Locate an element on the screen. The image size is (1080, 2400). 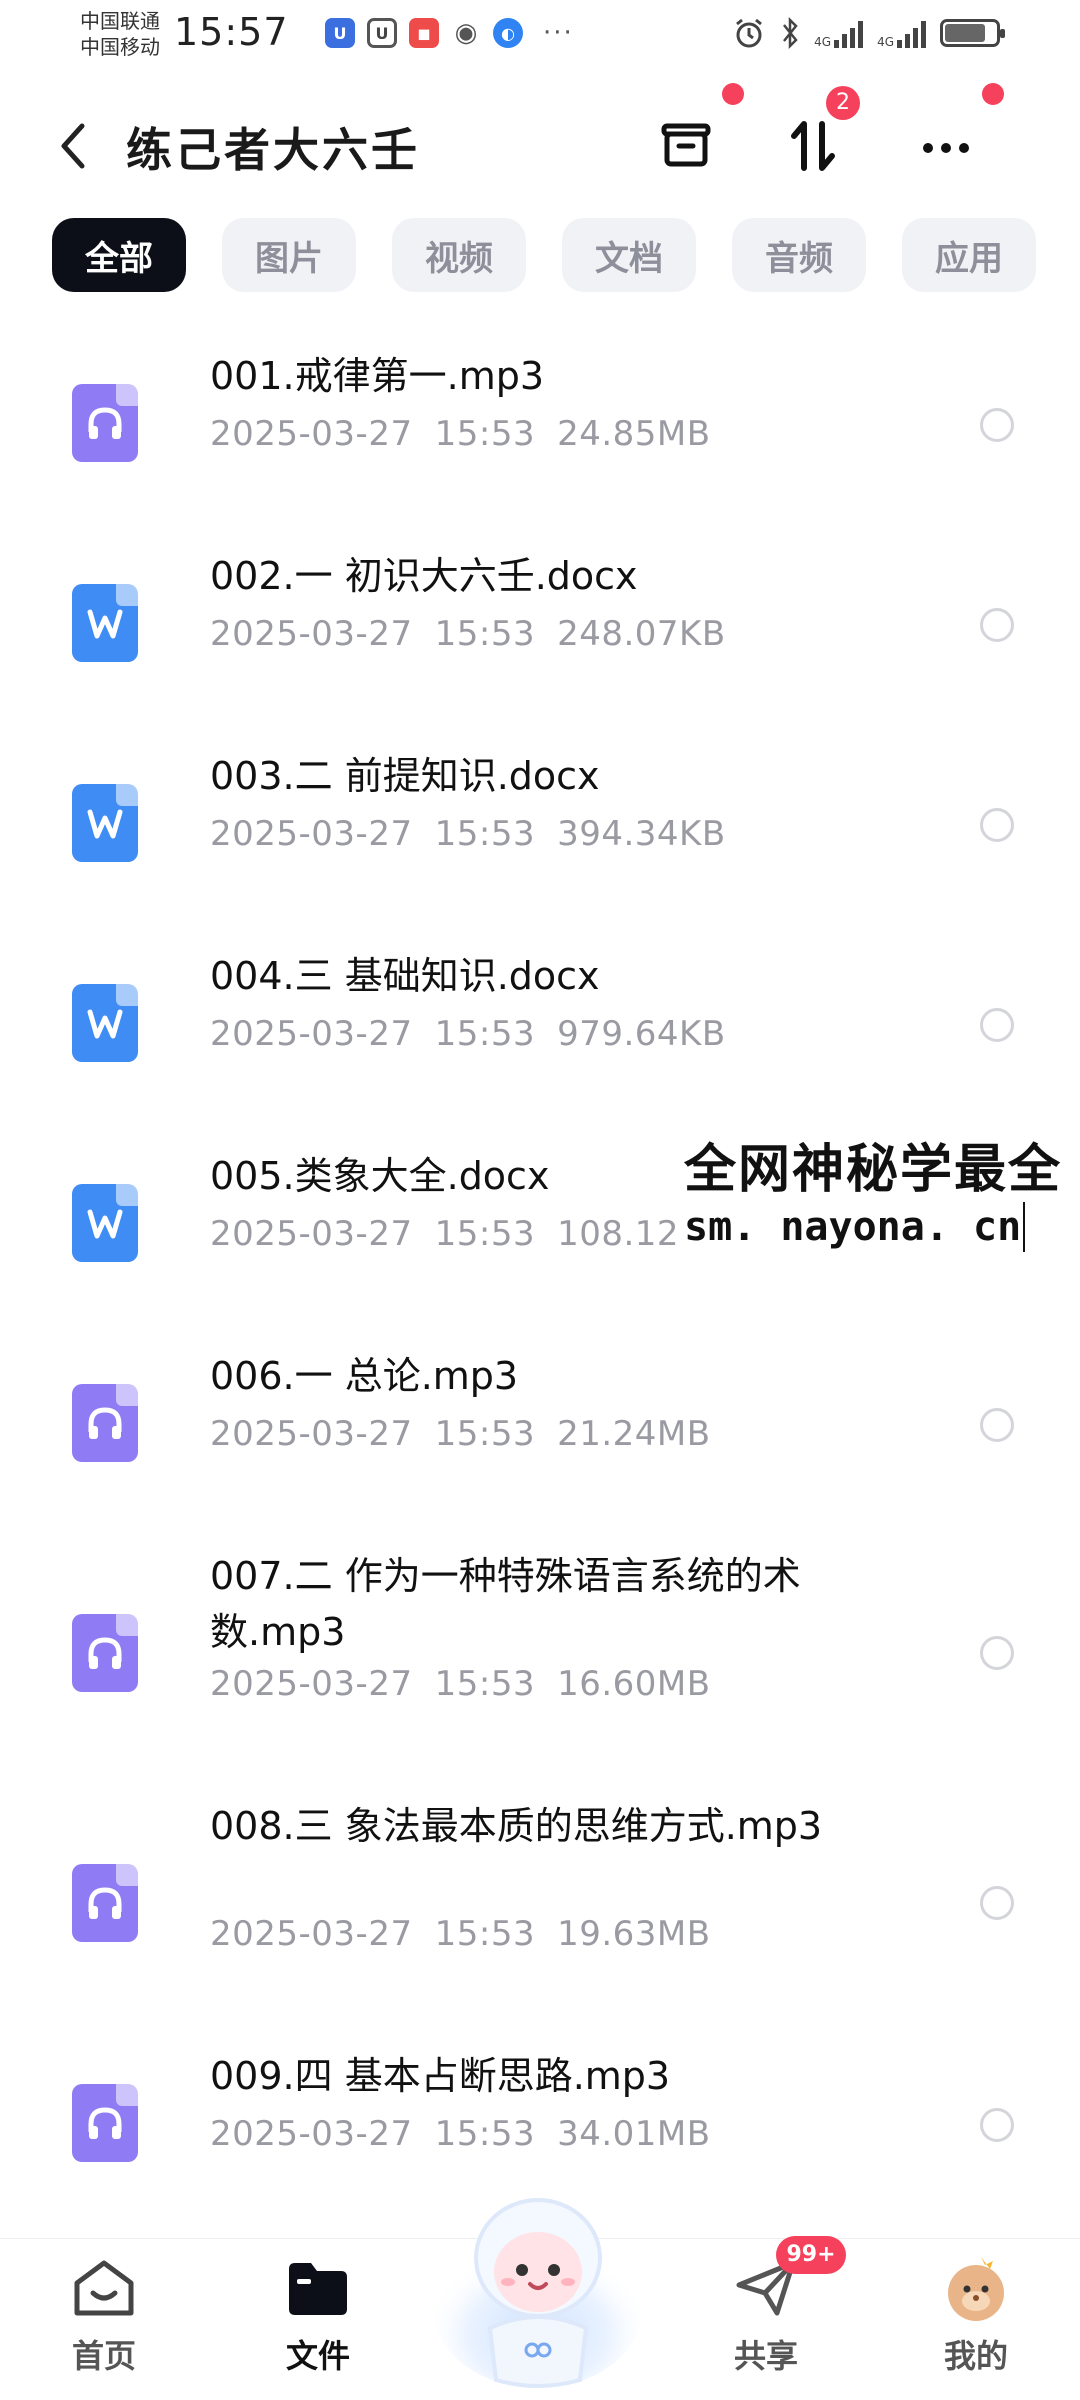
watermark-text: 全网神秘学最全 is located at coordinates (873, 1170).